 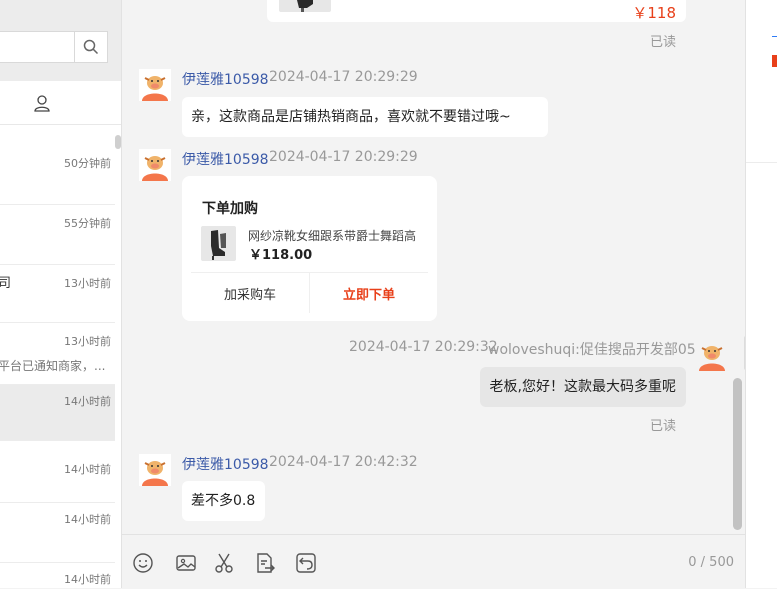 What do you see at coordinates (230, 209) in the screenshot?
I see `card-title: 下单加购` at bounding box center [230, 209].